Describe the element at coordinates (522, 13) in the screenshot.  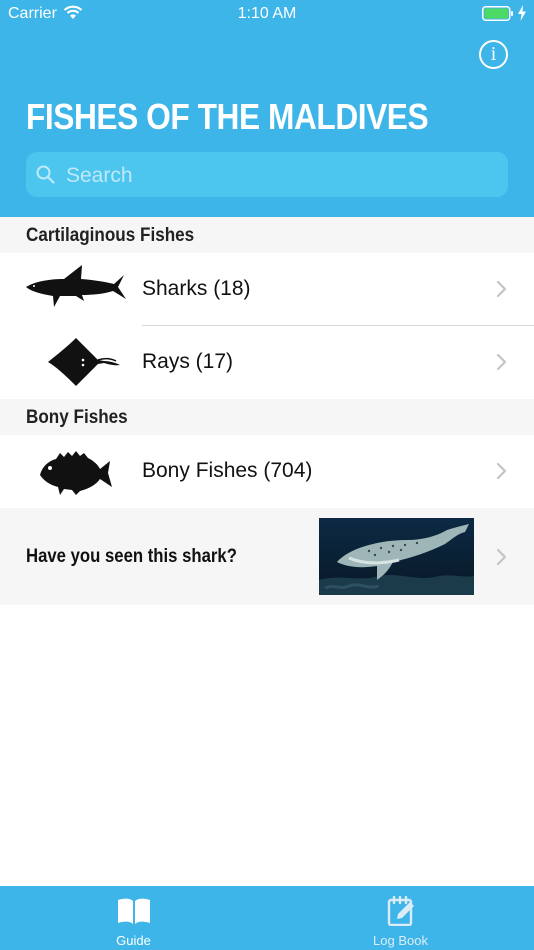
I see `charging-bolt-icon` at that location.